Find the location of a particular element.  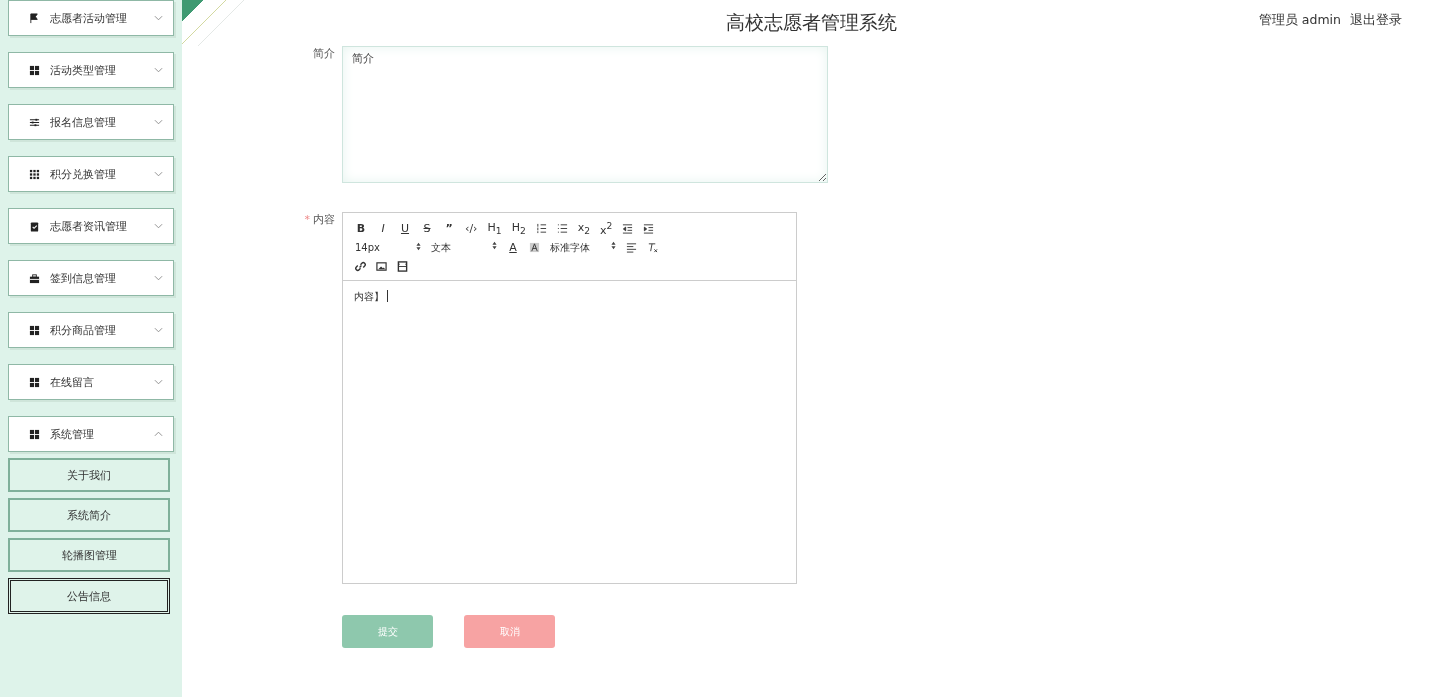

menu-item: 签到信息管理 is located at coordinates (91, 278).